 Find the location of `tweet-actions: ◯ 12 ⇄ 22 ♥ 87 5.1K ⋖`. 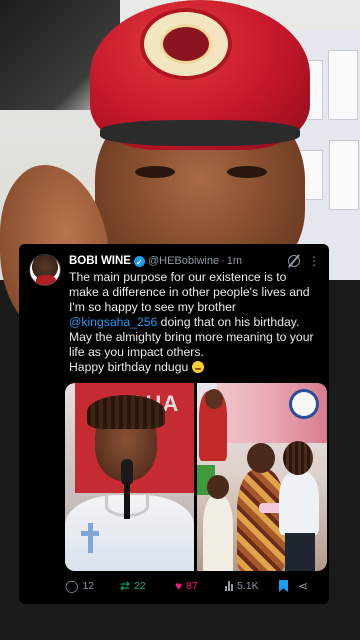

tweet-actions: ◯ 12 ⇄ 22 ♥ 87 5.1K ⋖ is located at coordinates (196, 586).